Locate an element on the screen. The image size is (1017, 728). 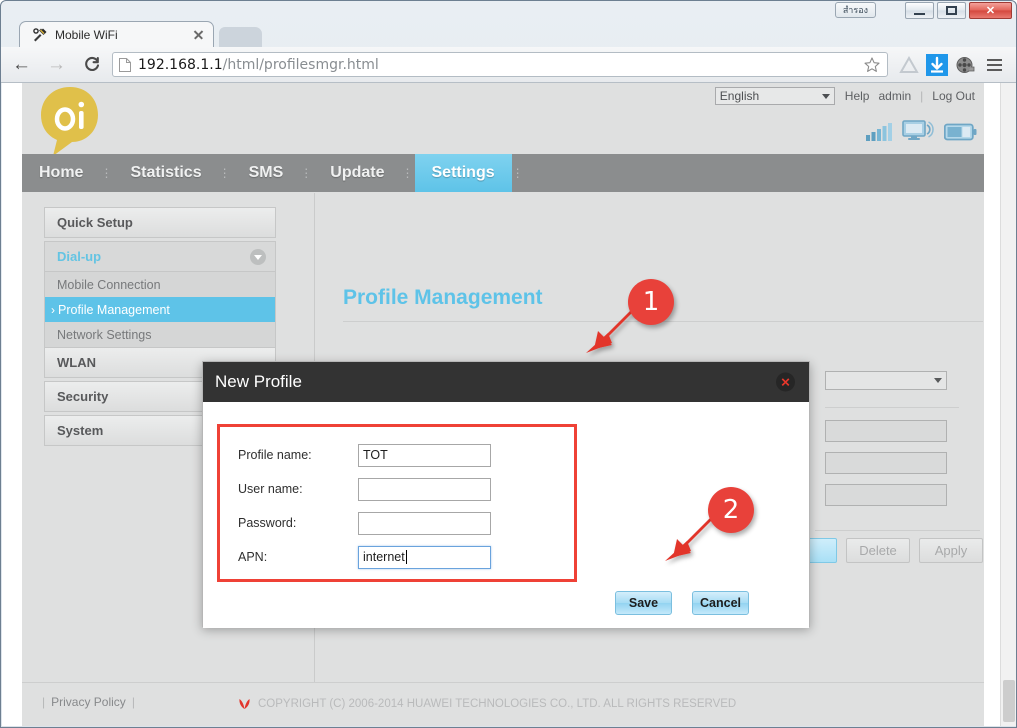
sidebar-item-network-settings: Network Settings is located at coordinates (160, 334).